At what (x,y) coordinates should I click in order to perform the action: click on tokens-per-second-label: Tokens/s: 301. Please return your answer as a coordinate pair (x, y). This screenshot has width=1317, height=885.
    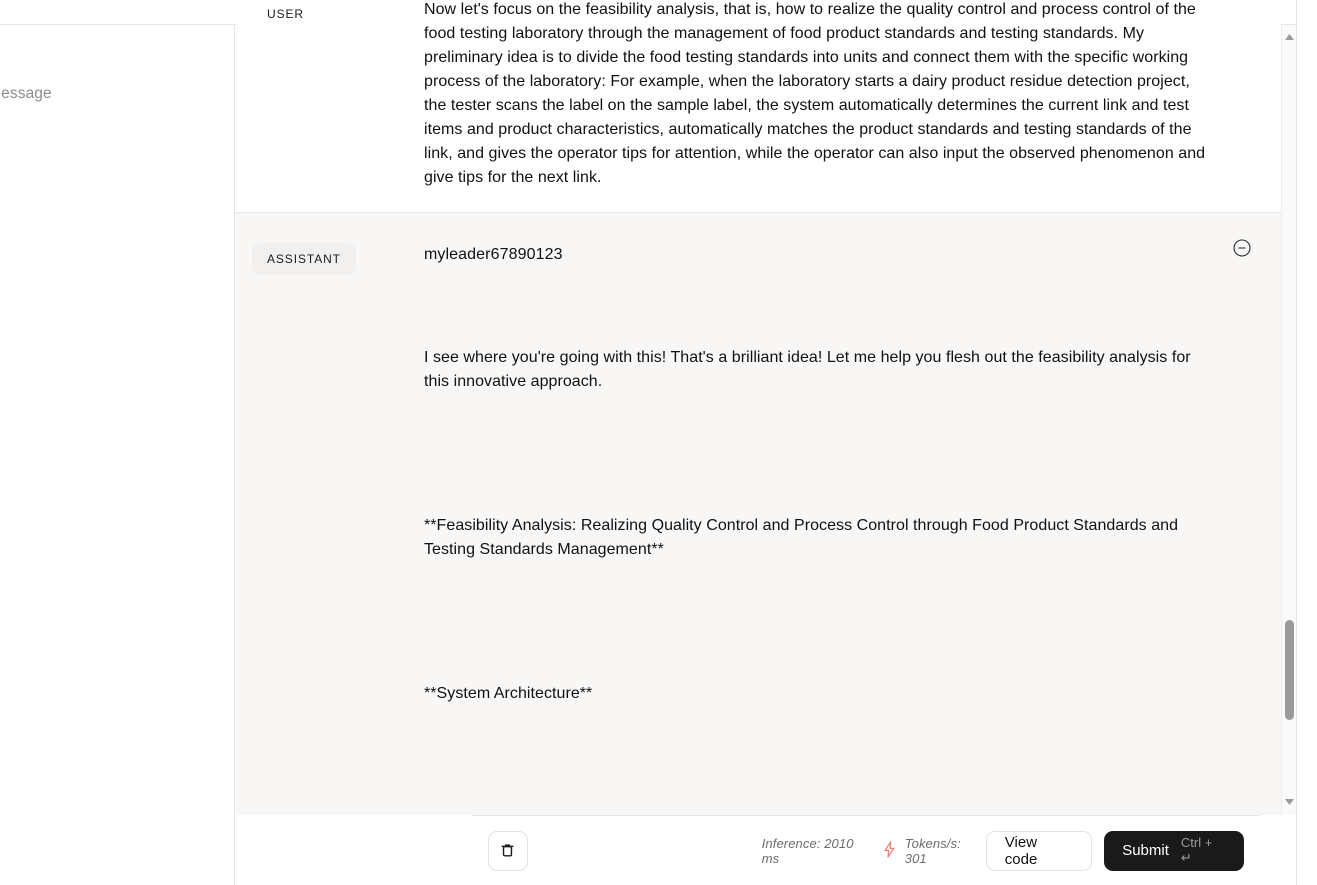
    Looking at the image, I should click on (932, 850).